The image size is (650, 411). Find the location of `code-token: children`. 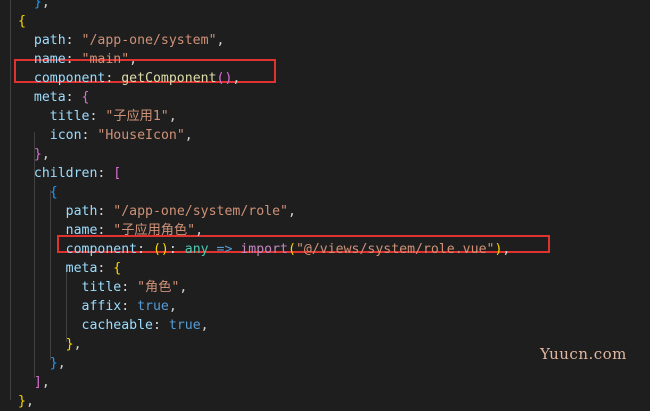

code-token: children is located at coordinates (58, 173).